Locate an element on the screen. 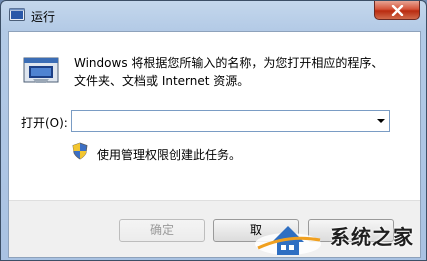 The width and height of the screenshot is (427, 261). run-program-icon is located at coordinates (41, 70).